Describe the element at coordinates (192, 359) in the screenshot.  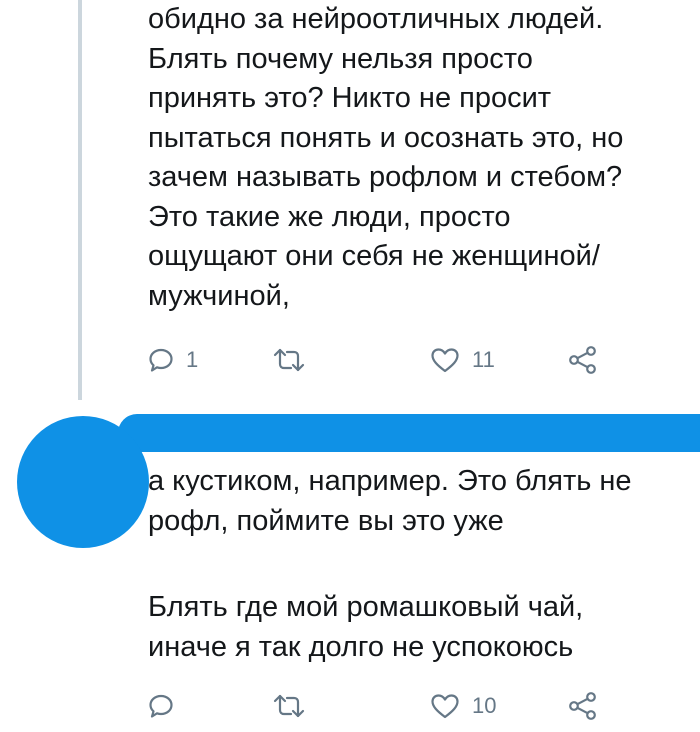
I see `reply-count: 1` at that location.